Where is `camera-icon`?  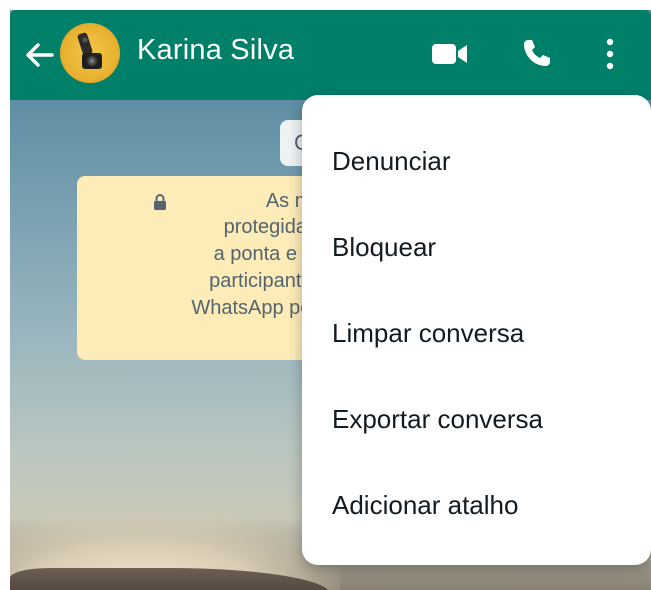 camera-icon is located at coordinates (89, 50).